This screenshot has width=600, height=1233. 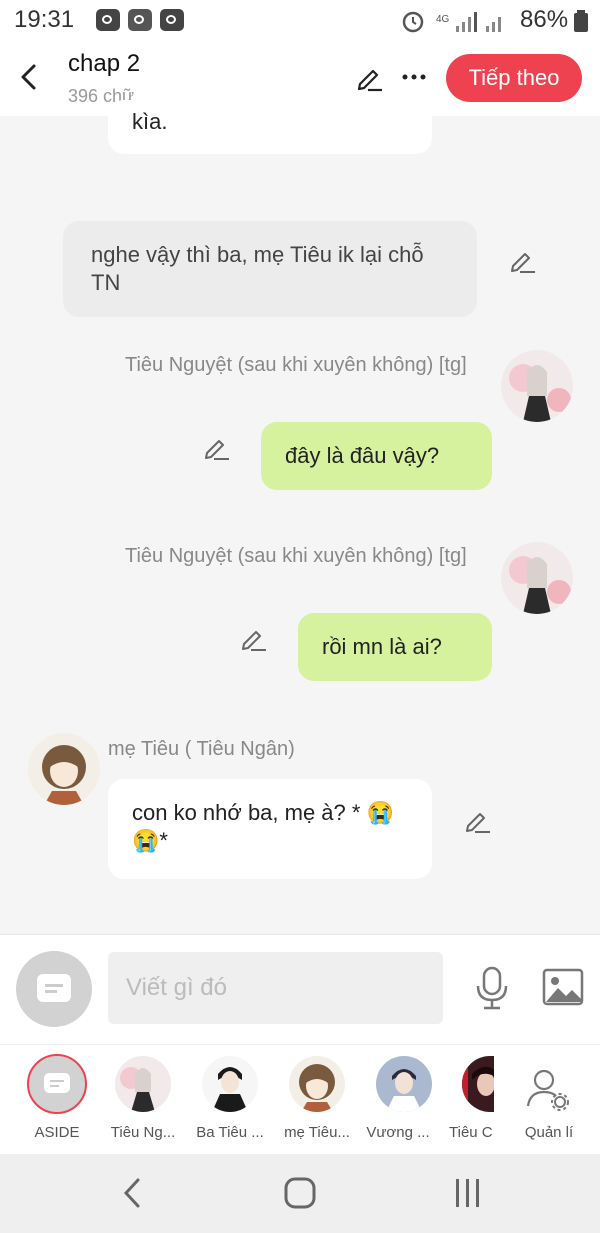 I want to click on nav-home-icon, so click(x=300, y=1193).